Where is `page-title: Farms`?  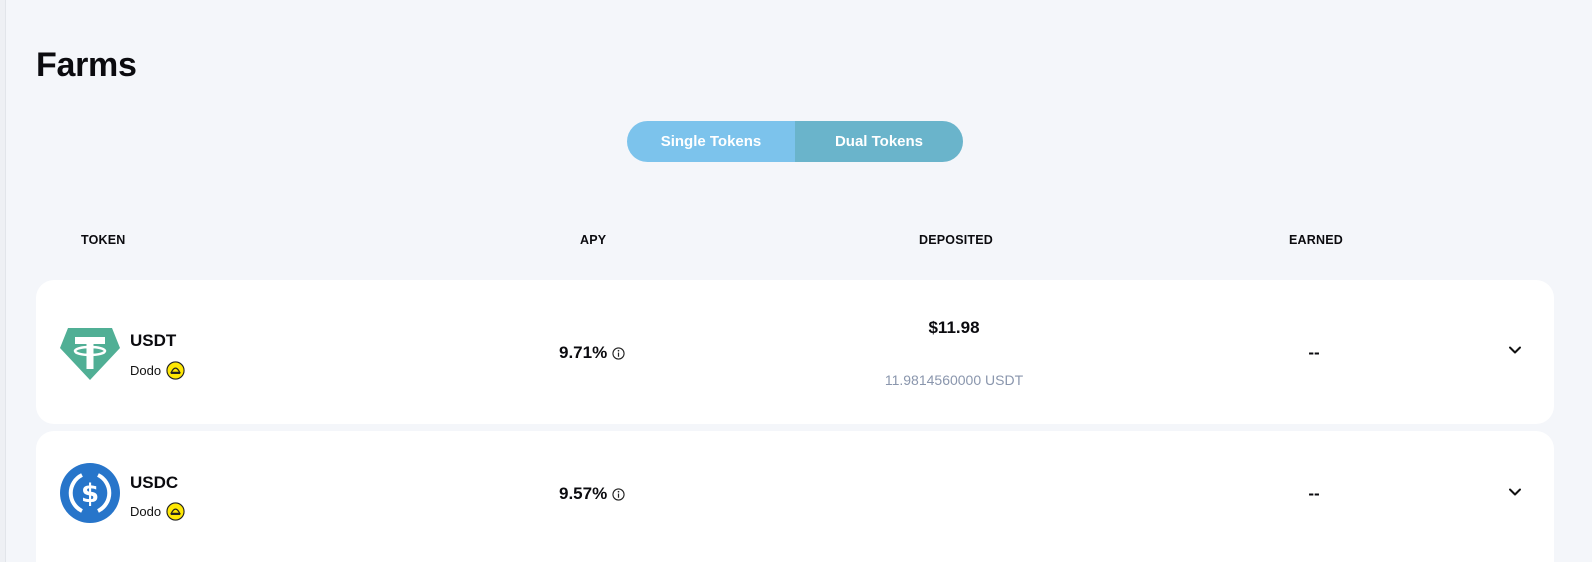
page-title: Farms is located at coordinates (86, 65).